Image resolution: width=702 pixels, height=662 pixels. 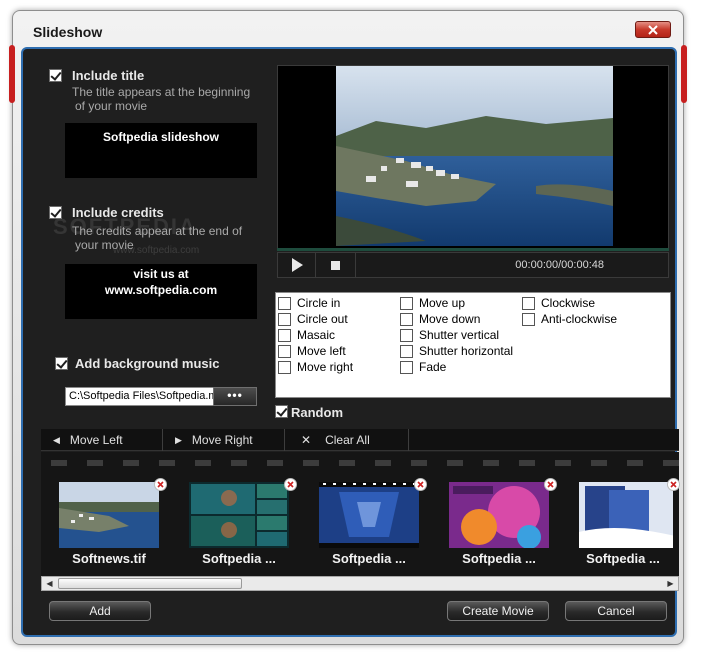 What do you see at coordinates (56, 439) in the screenshot?
I see `triangle-left-icon: ◀` at bounding box center [56, 439].